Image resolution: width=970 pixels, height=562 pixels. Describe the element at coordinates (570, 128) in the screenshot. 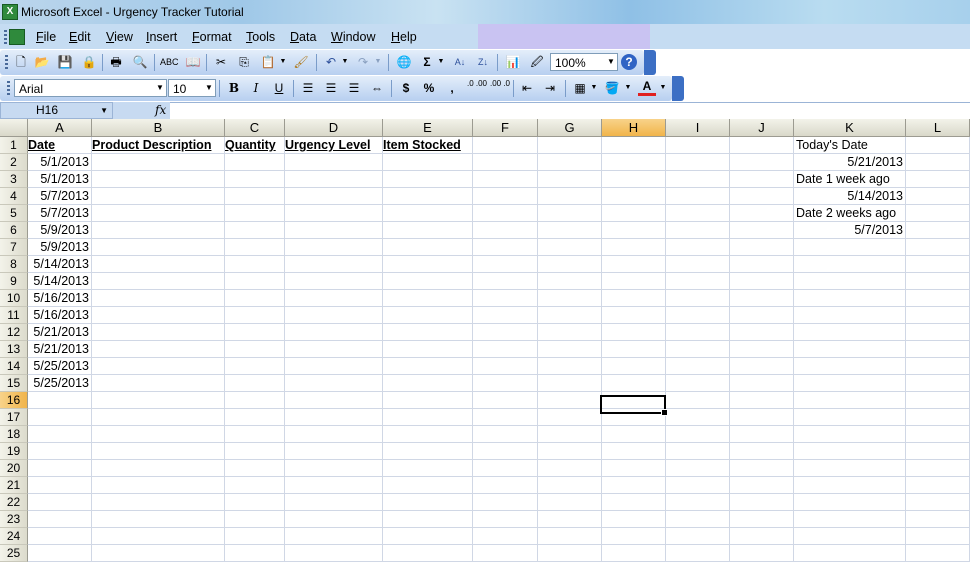

I see `column-header: G` at that location.